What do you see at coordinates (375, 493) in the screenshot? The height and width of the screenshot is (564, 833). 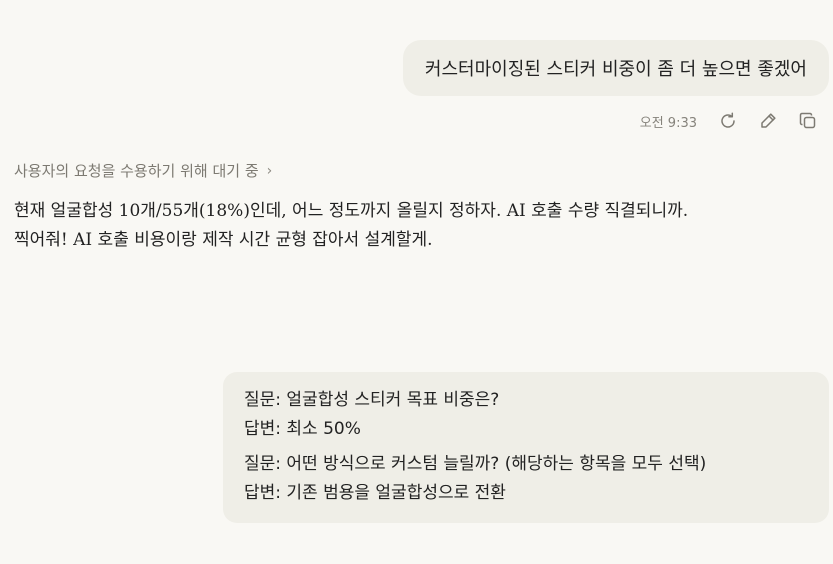 I see `qa-answer: 답변: 기존 범용을 얼굴합성으로 전환` at bounding box center [375, 493].